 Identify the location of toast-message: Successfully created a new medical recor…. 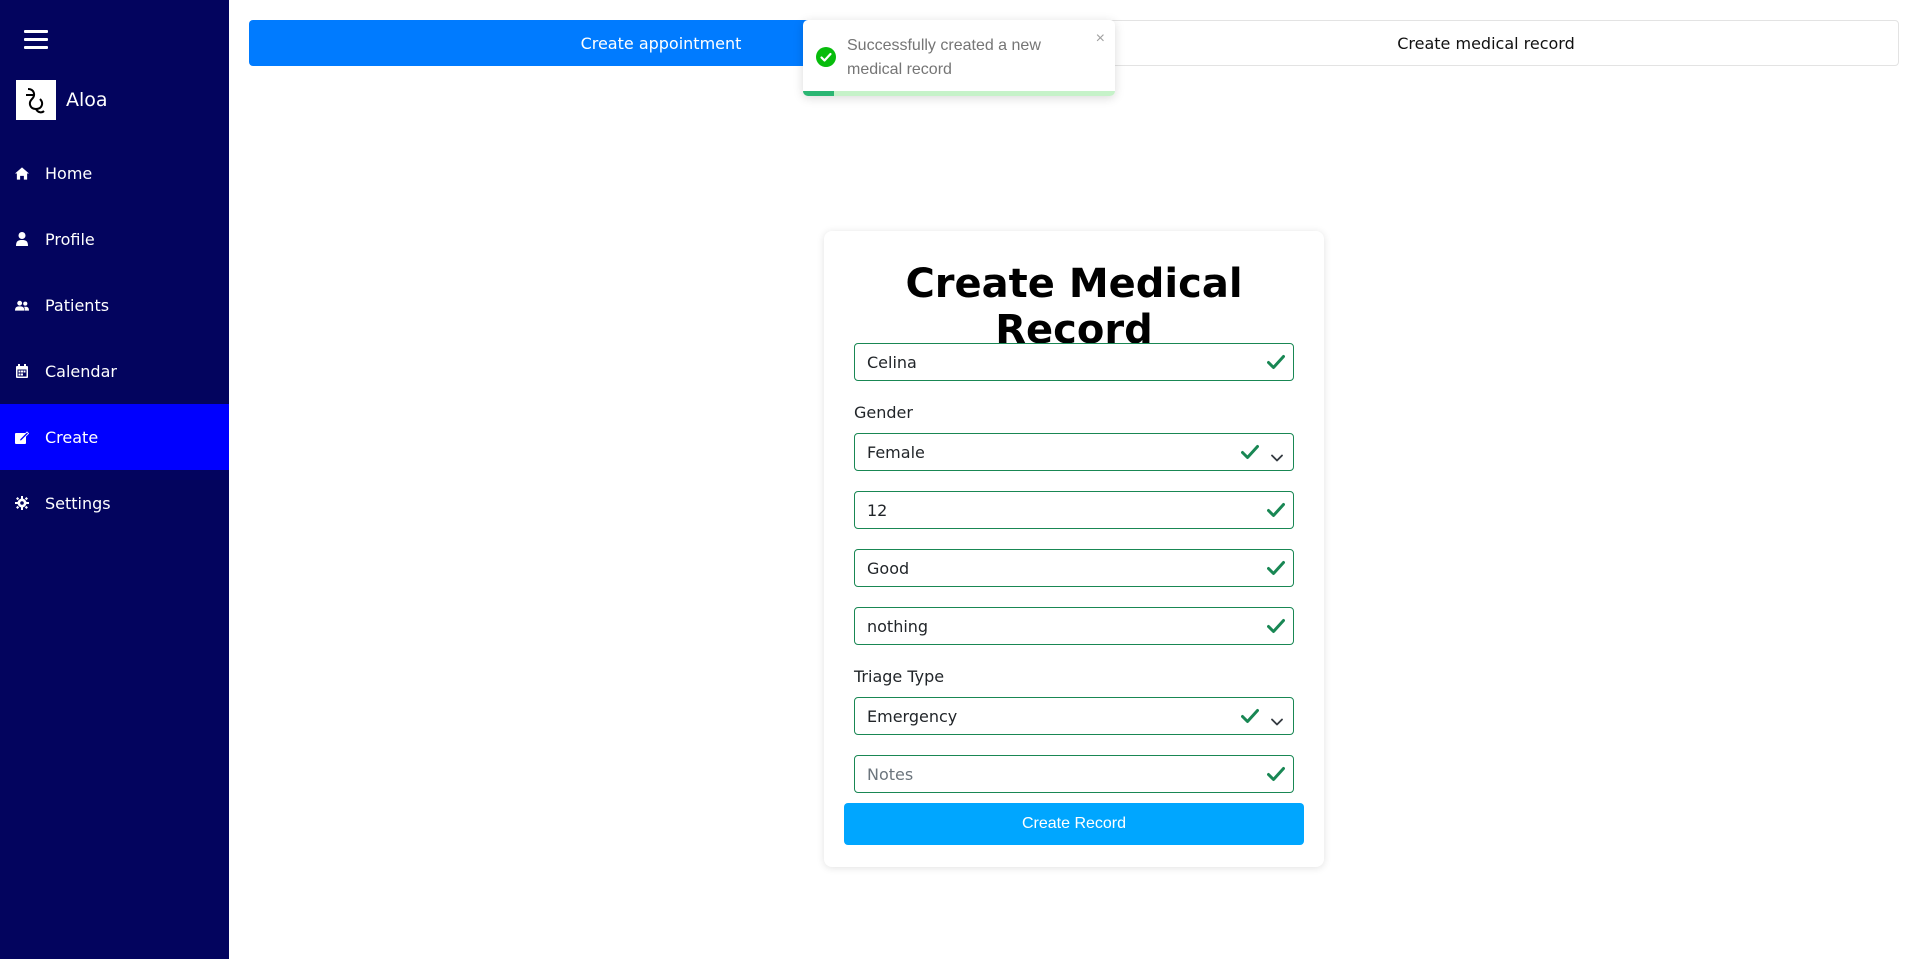
(944, 57).